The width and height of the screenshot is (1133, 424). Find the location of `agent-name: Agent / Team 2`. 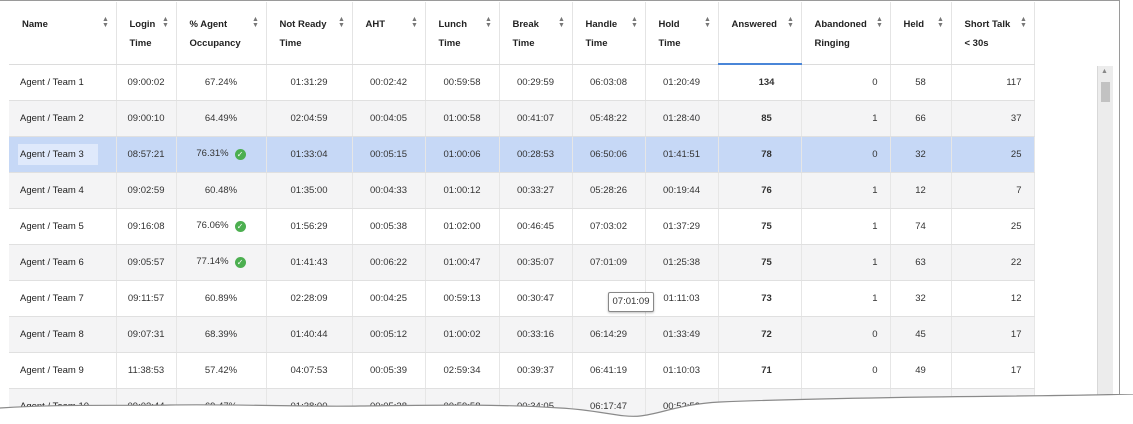

agent-name: Agent / Team 2 is located at coordinates (52, 118).